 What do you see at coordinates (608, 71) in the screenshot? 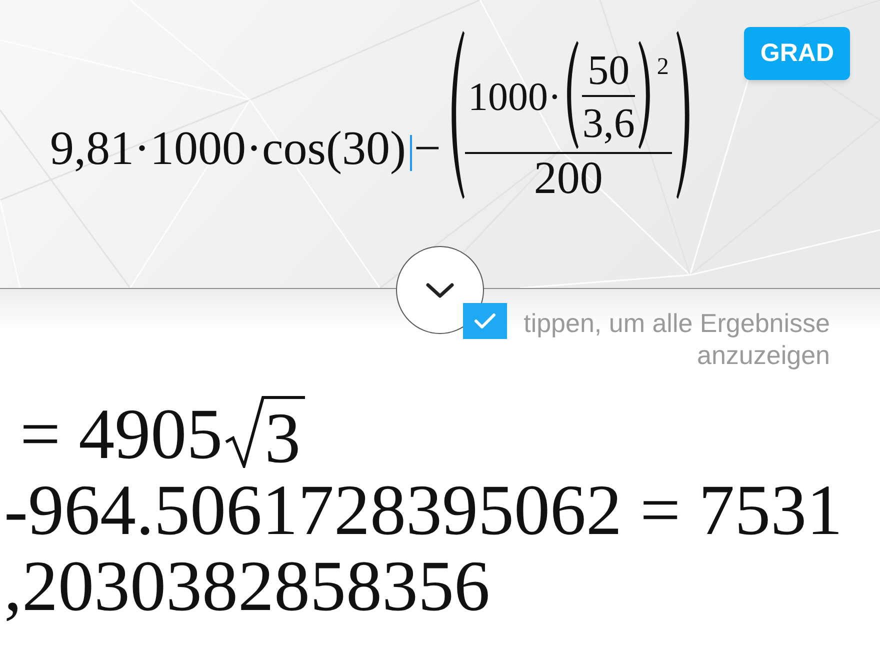
I see `fraction-numerator: 50` at bounding box center [608, 71].